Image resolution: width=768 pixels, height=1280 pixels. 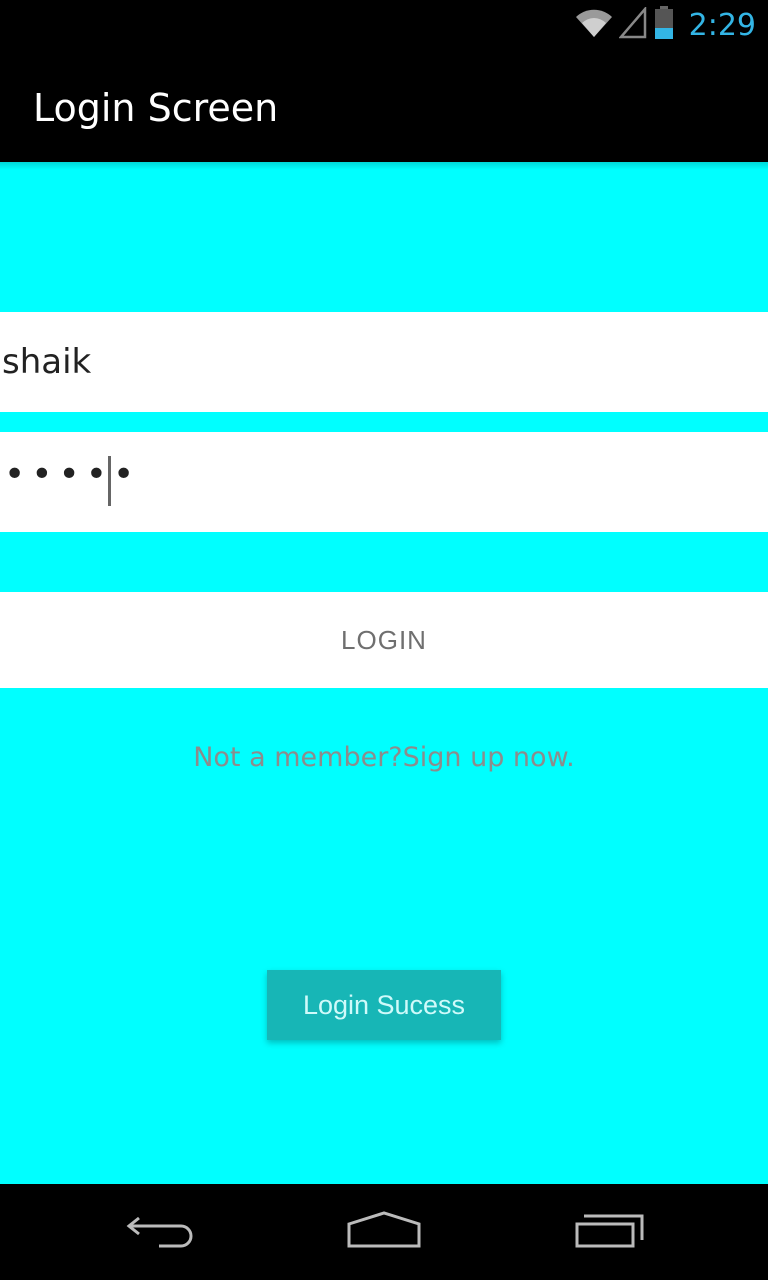 What do you see at coordinates (722, 25) in the screenshot?
I see `status-time: 2:29` at bounding box center [722, 25].